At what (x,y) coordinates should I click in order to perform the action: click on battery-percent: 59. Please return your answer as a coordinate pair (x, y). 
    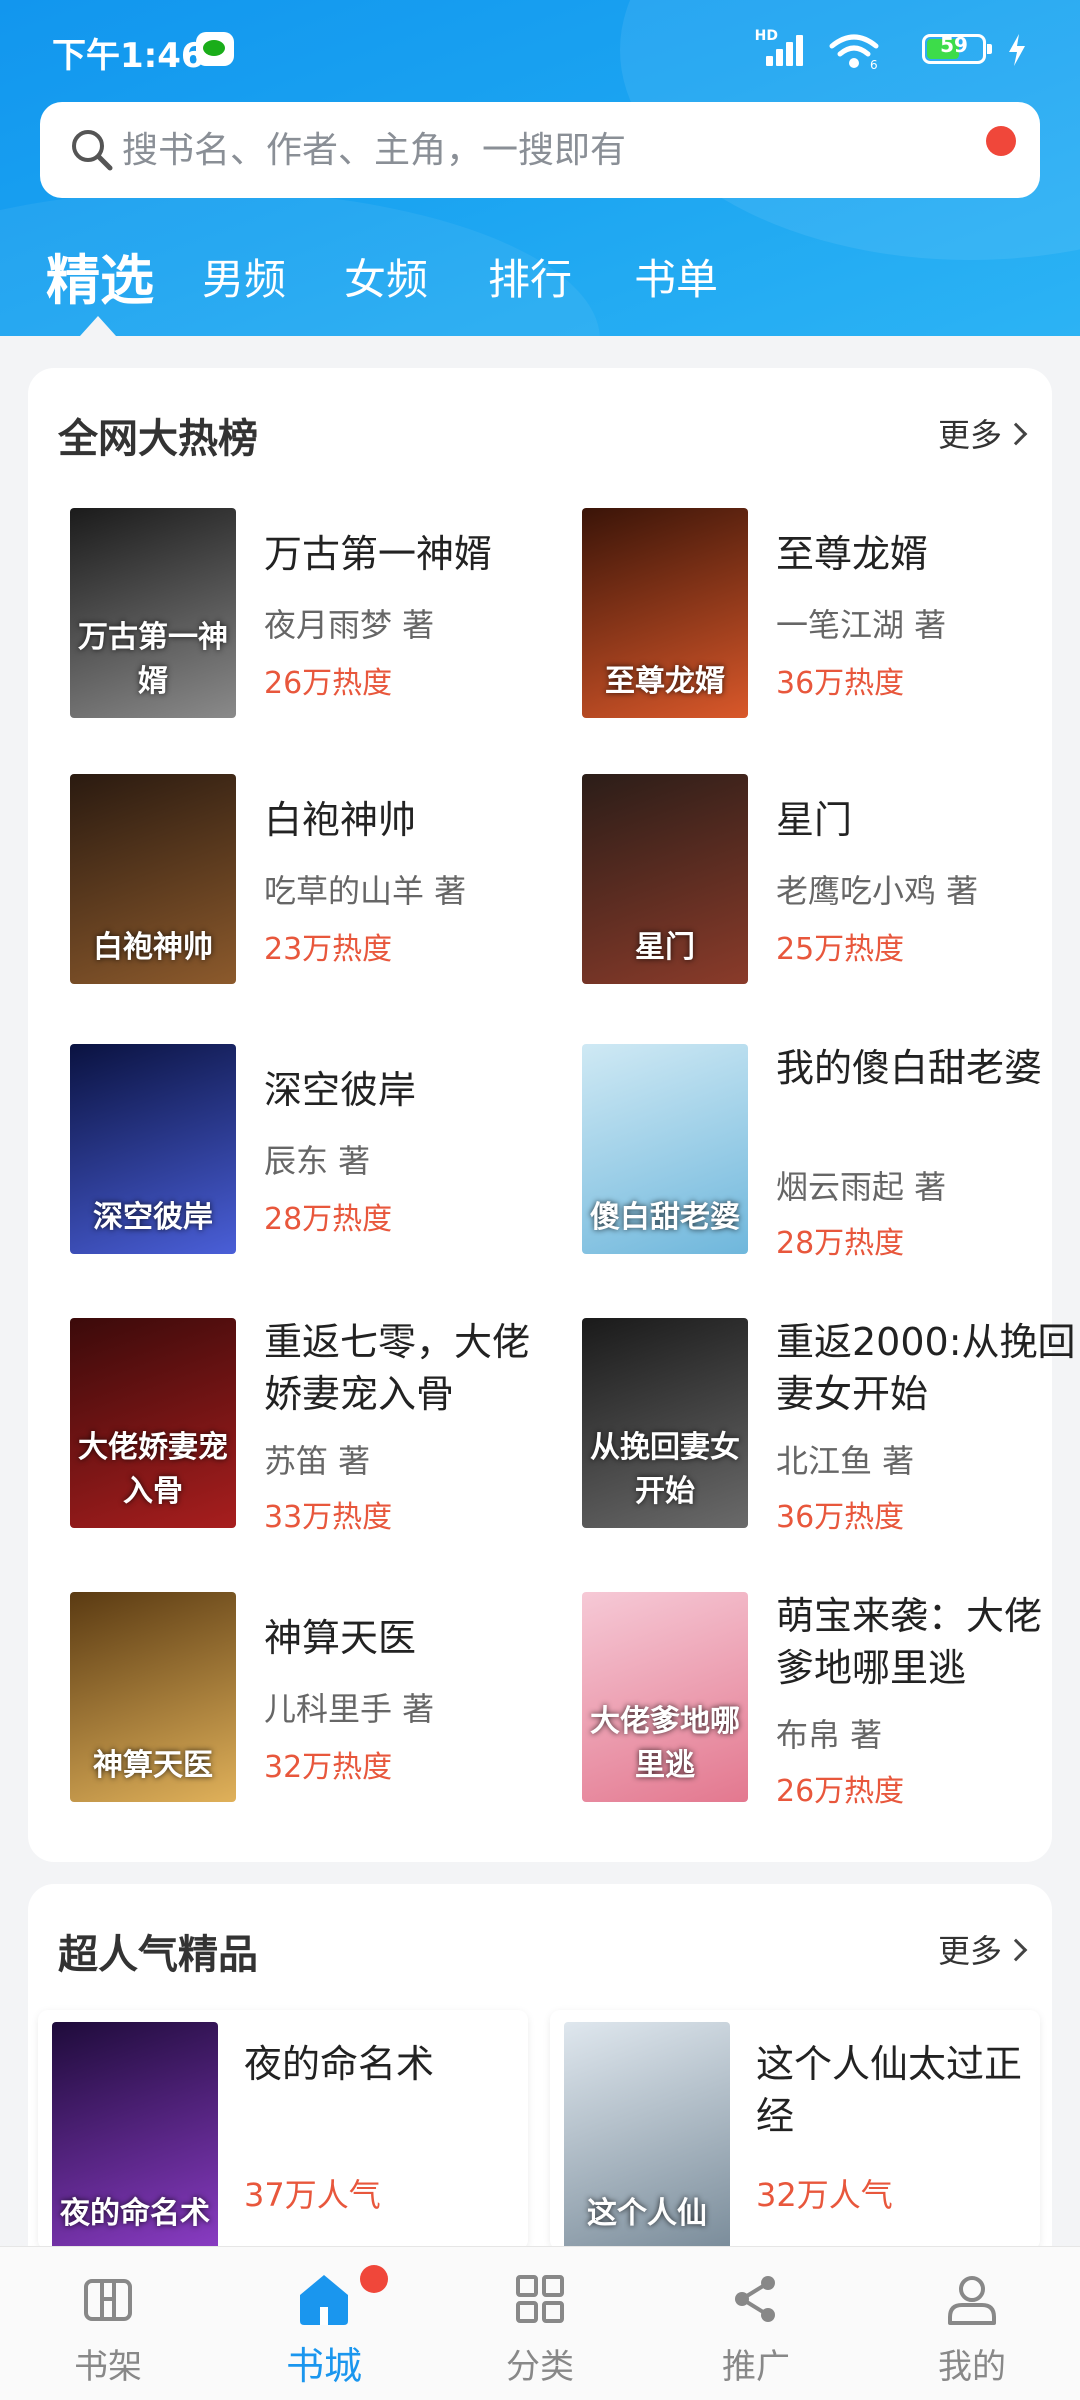
    Looking at the image, I should click on (954, 45).